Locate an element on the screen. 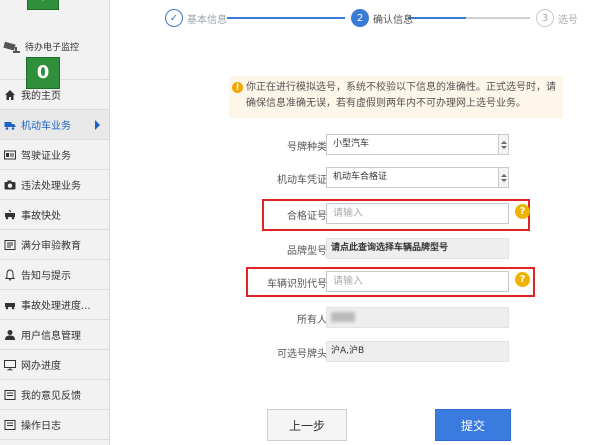 This screenshot has width=600, height=445. redacted-value is located at coordinates (343, 317).